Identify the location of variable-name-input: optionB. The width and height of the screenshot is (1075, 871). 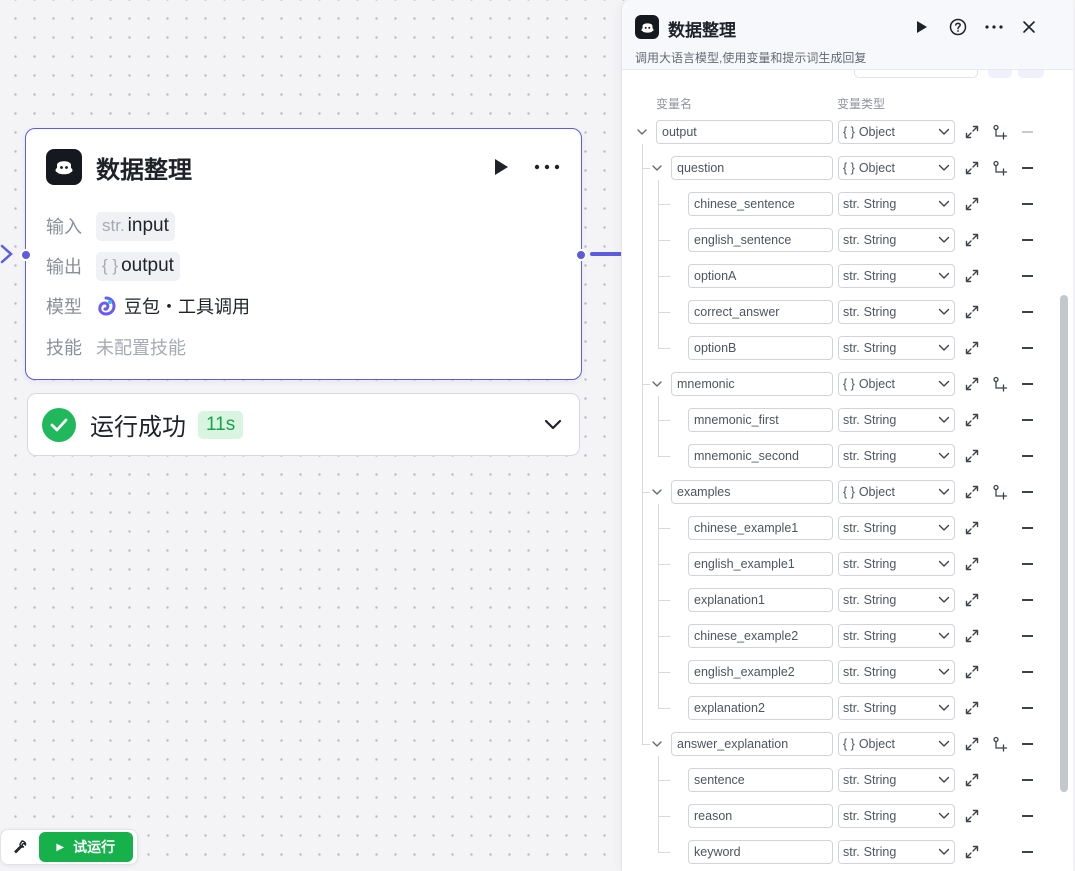
(760, 348).